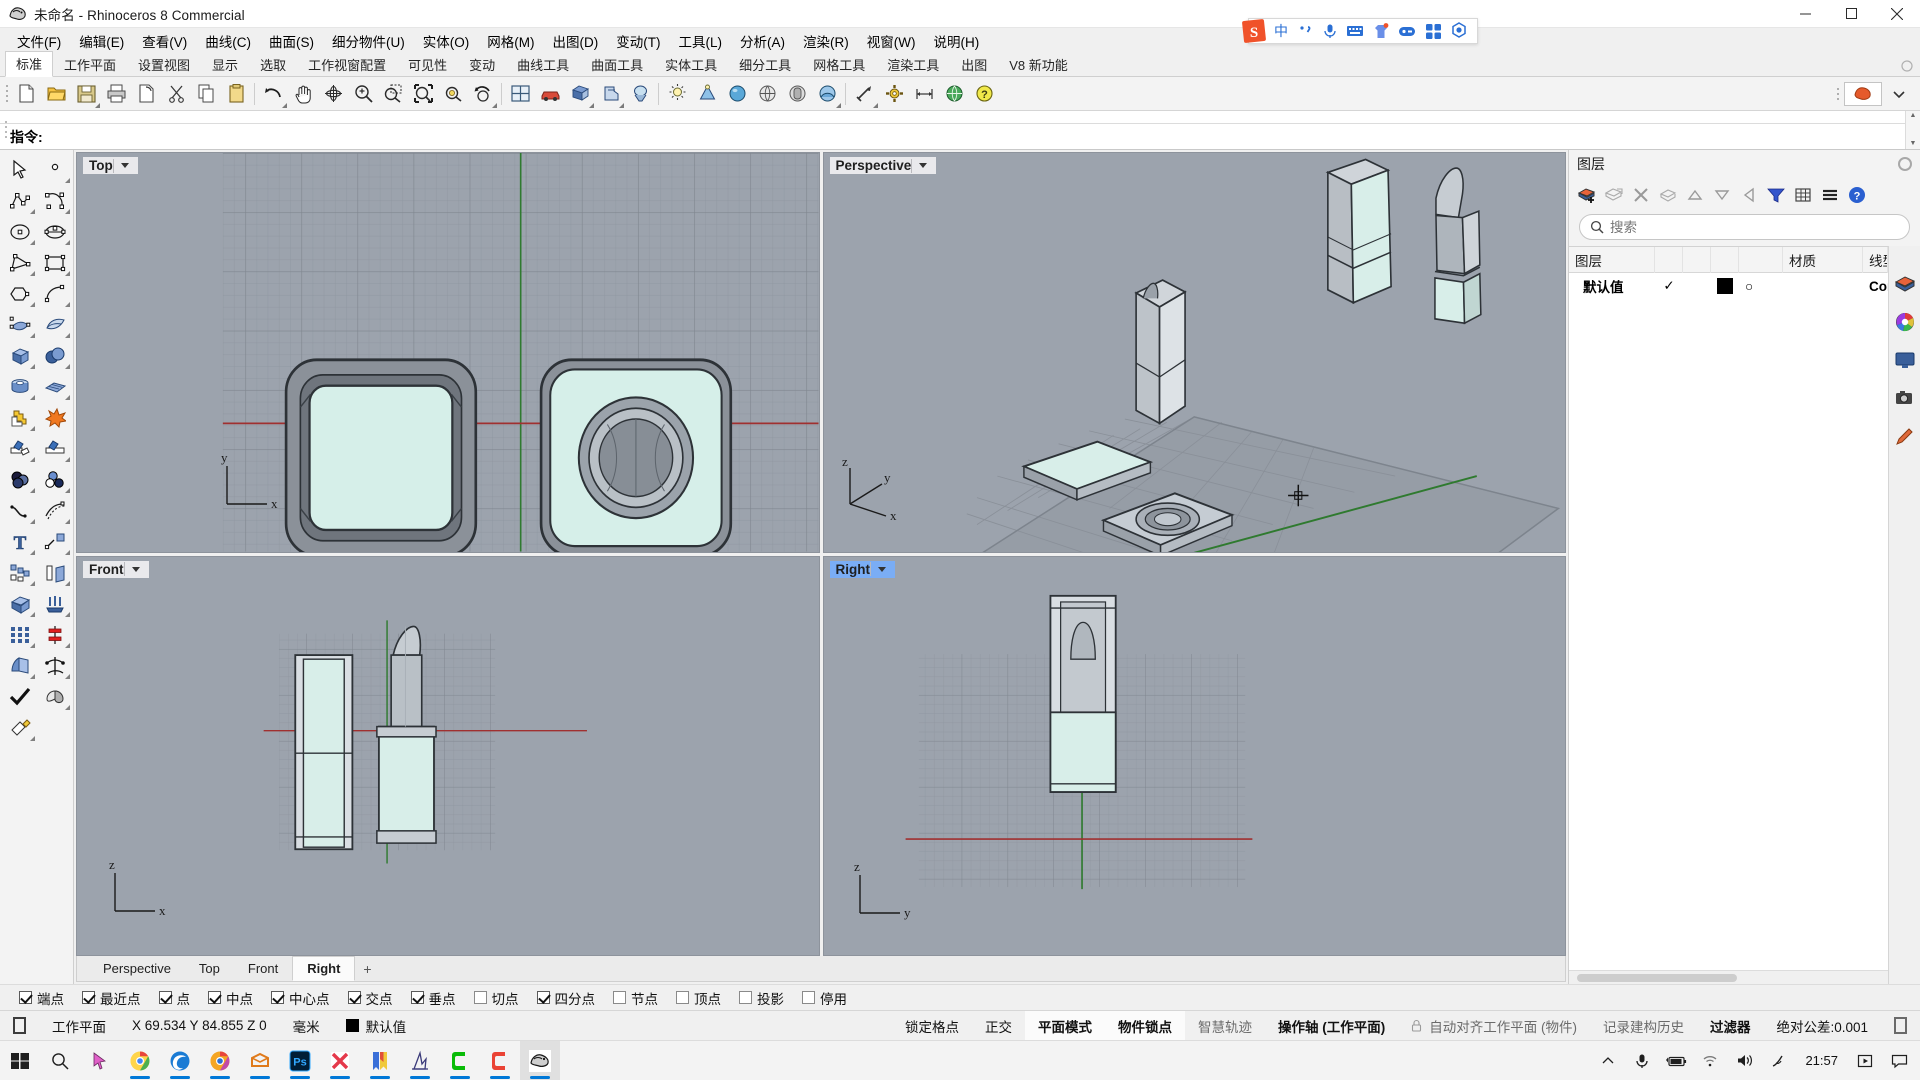  Describe the element at coordinates (164, 41) in the screenshot. I see `menu-view: 查看(V)` at that location.